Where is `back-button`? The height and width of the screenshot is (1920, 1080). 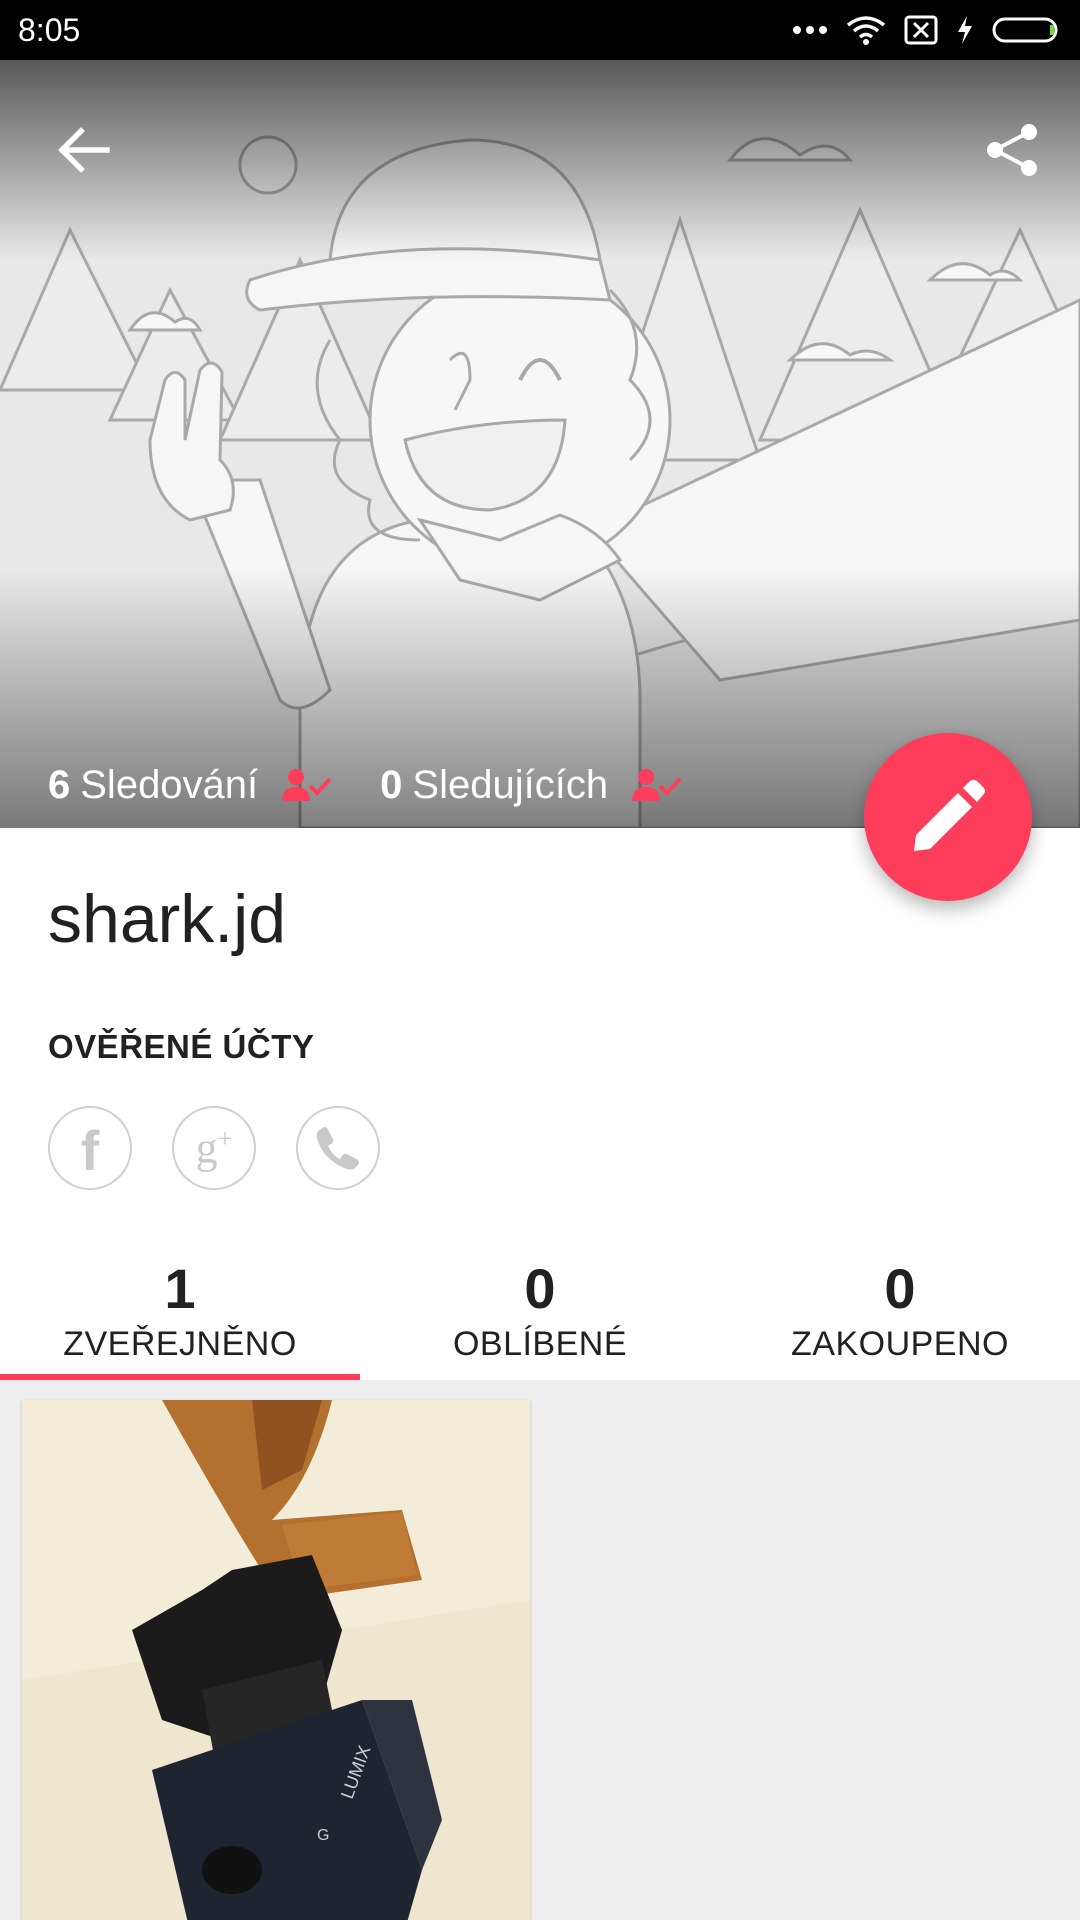
back-button is located at coordinates (84, 150).